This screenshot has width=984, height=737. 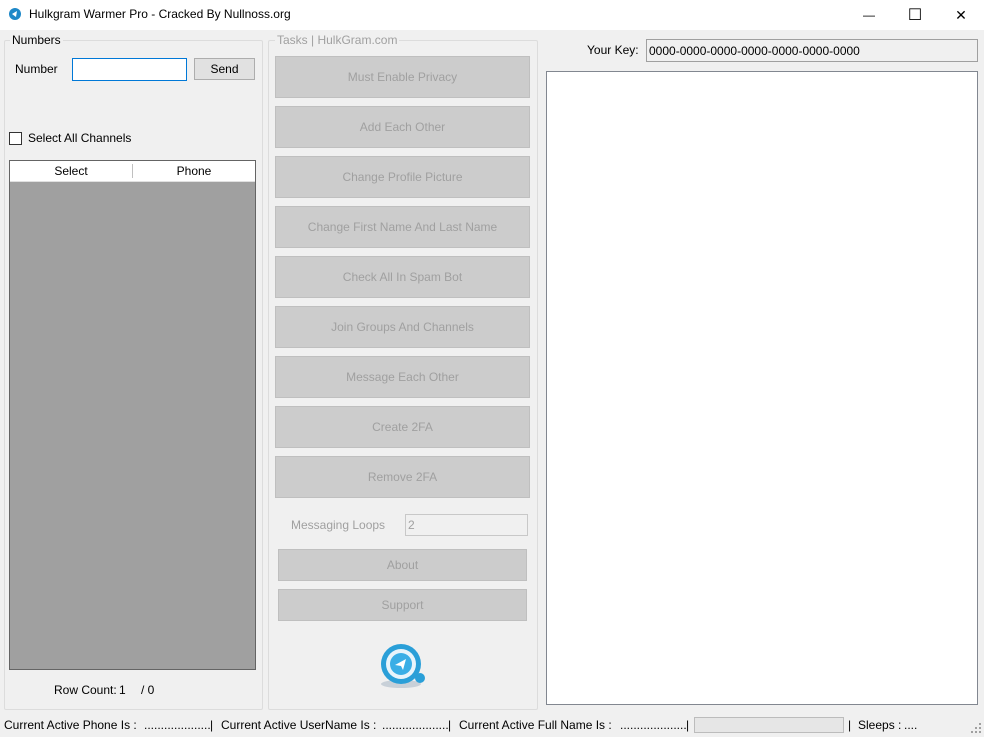 What do you see at coordinates (148, 690) in the screenshot?
I see `row-count-total: / 0` at bounding box center [148, 690].